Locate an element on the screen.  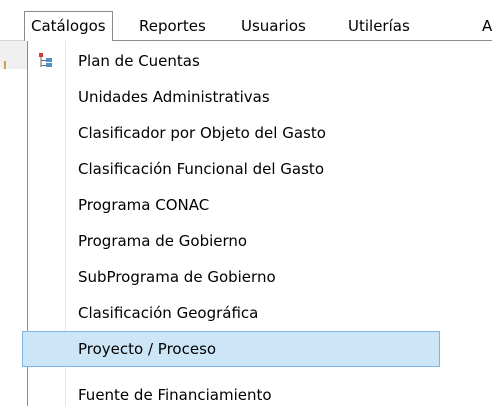
menu-item-clasificacion-funcional: Clasificación Funcional del Gasto is located at coordinates (259, 169).